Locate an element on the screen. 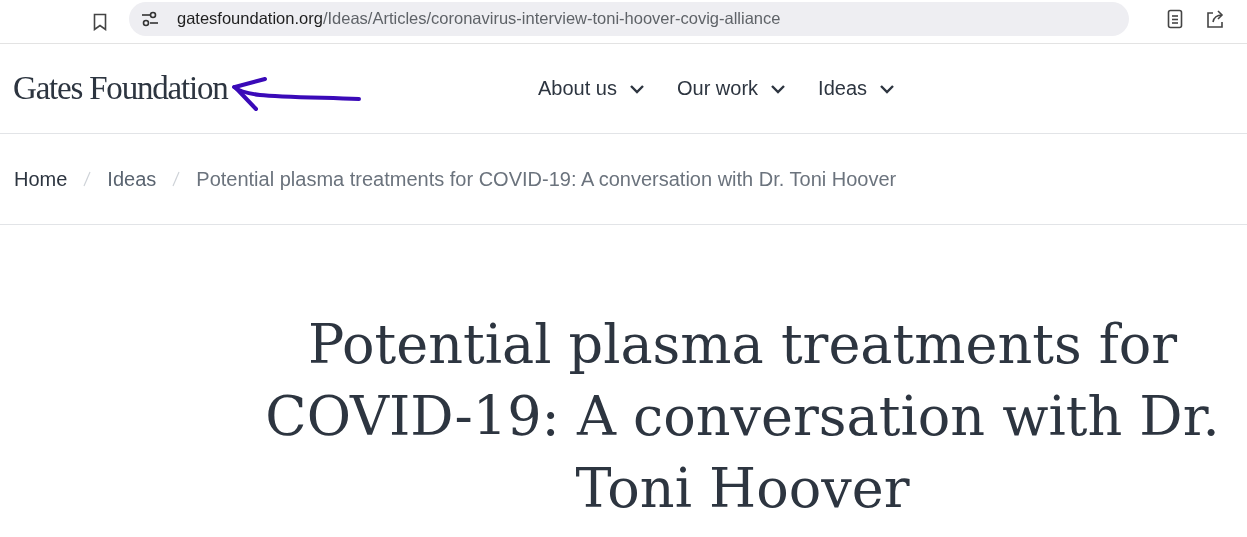 This screenshot has height=537, width=1247. reader-mode-icon is located at coordinates (1175, 18).